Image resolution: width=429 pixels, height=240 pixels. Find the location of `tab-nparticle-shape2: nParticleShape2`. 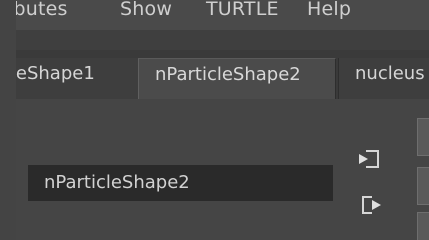

tab-nparticle-shape2: nParticleShape2 is located at coordinates (237, 79).